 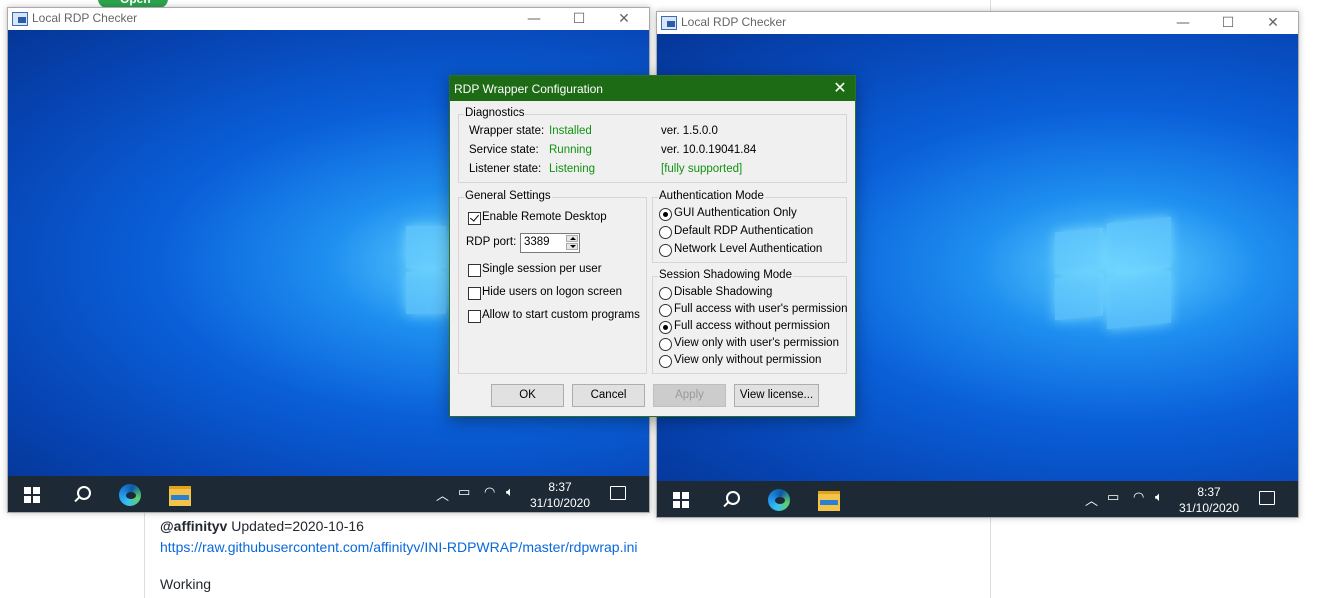 What do you see at coordinates (748, 249) in the screenshot?
I see `auth-nla-label: Network Level Authentication` at bounding box center [748, 249].